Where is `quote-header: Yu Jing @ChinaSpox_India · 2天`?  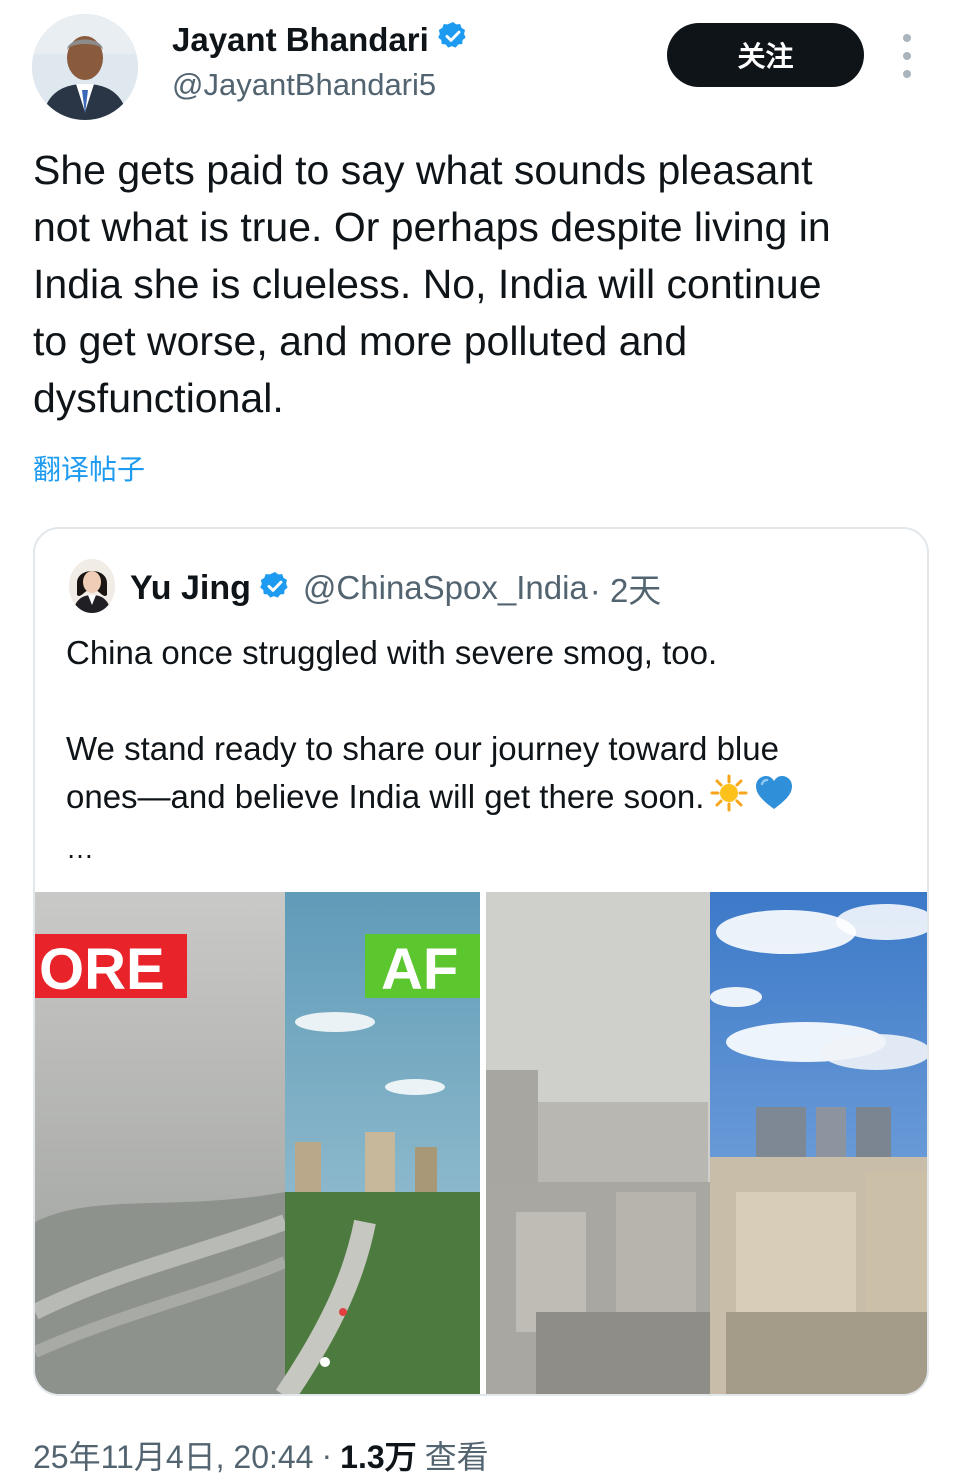 quote-header: Yu Jing @ChinaSpox_India · 2天 is located at coordinates (395, 588).